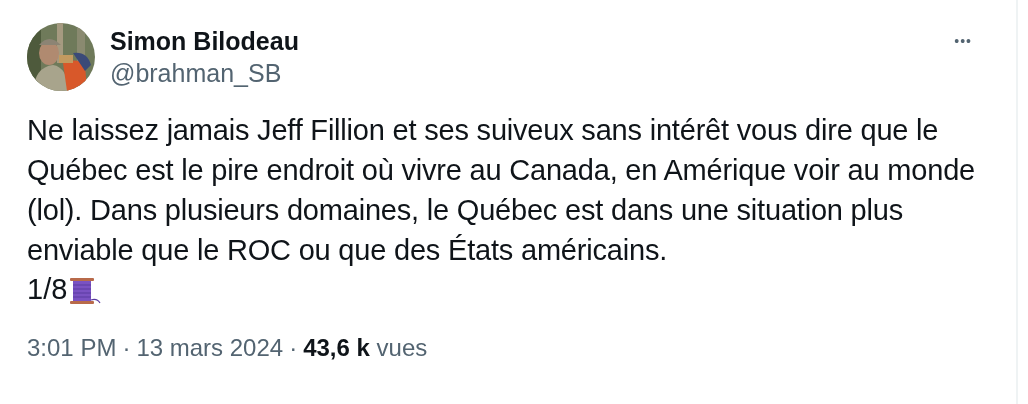  What do you see at coordinates (204, 73) in the screenshot?
I see `author-handle: @brahman_SB` at bounding box center [204, 73].